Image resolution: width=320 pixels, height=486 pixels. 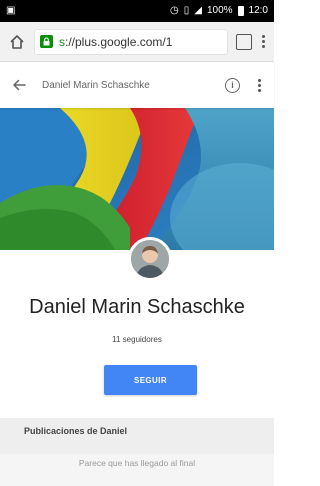 I want to click on home-button, so click(x=17, y=42).